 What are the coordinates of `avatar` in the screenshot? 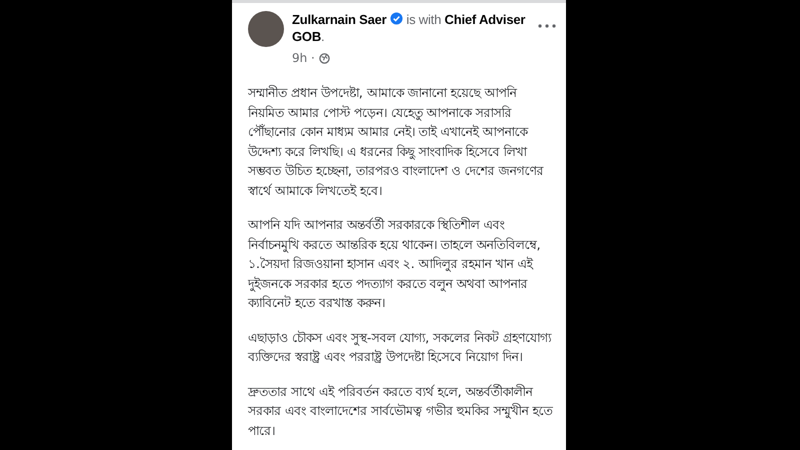 It's located at (266, 29).